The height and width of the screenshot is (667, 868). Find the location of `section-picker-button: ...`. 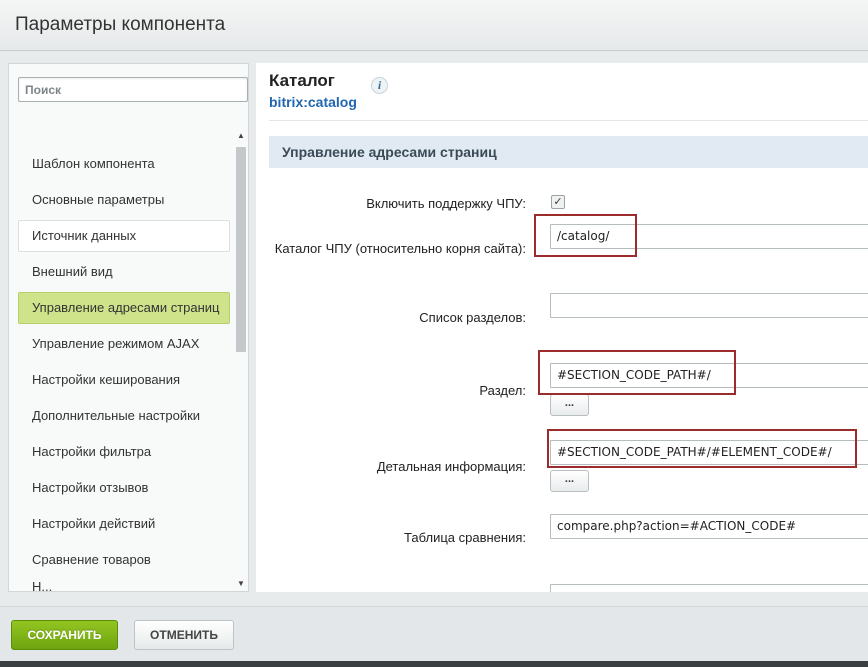

section-picker-button: ... is located at coordinates (569, 405).